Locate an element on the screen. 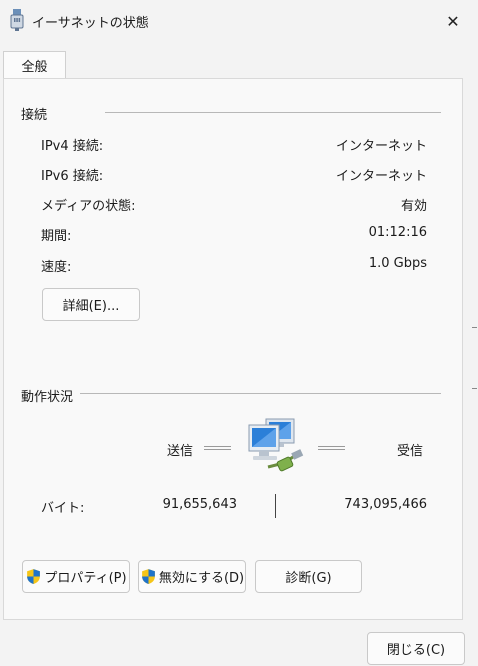 The height and width of the screenshot is (666, 478). network-computers-icon is located at coordinates (276, 445).